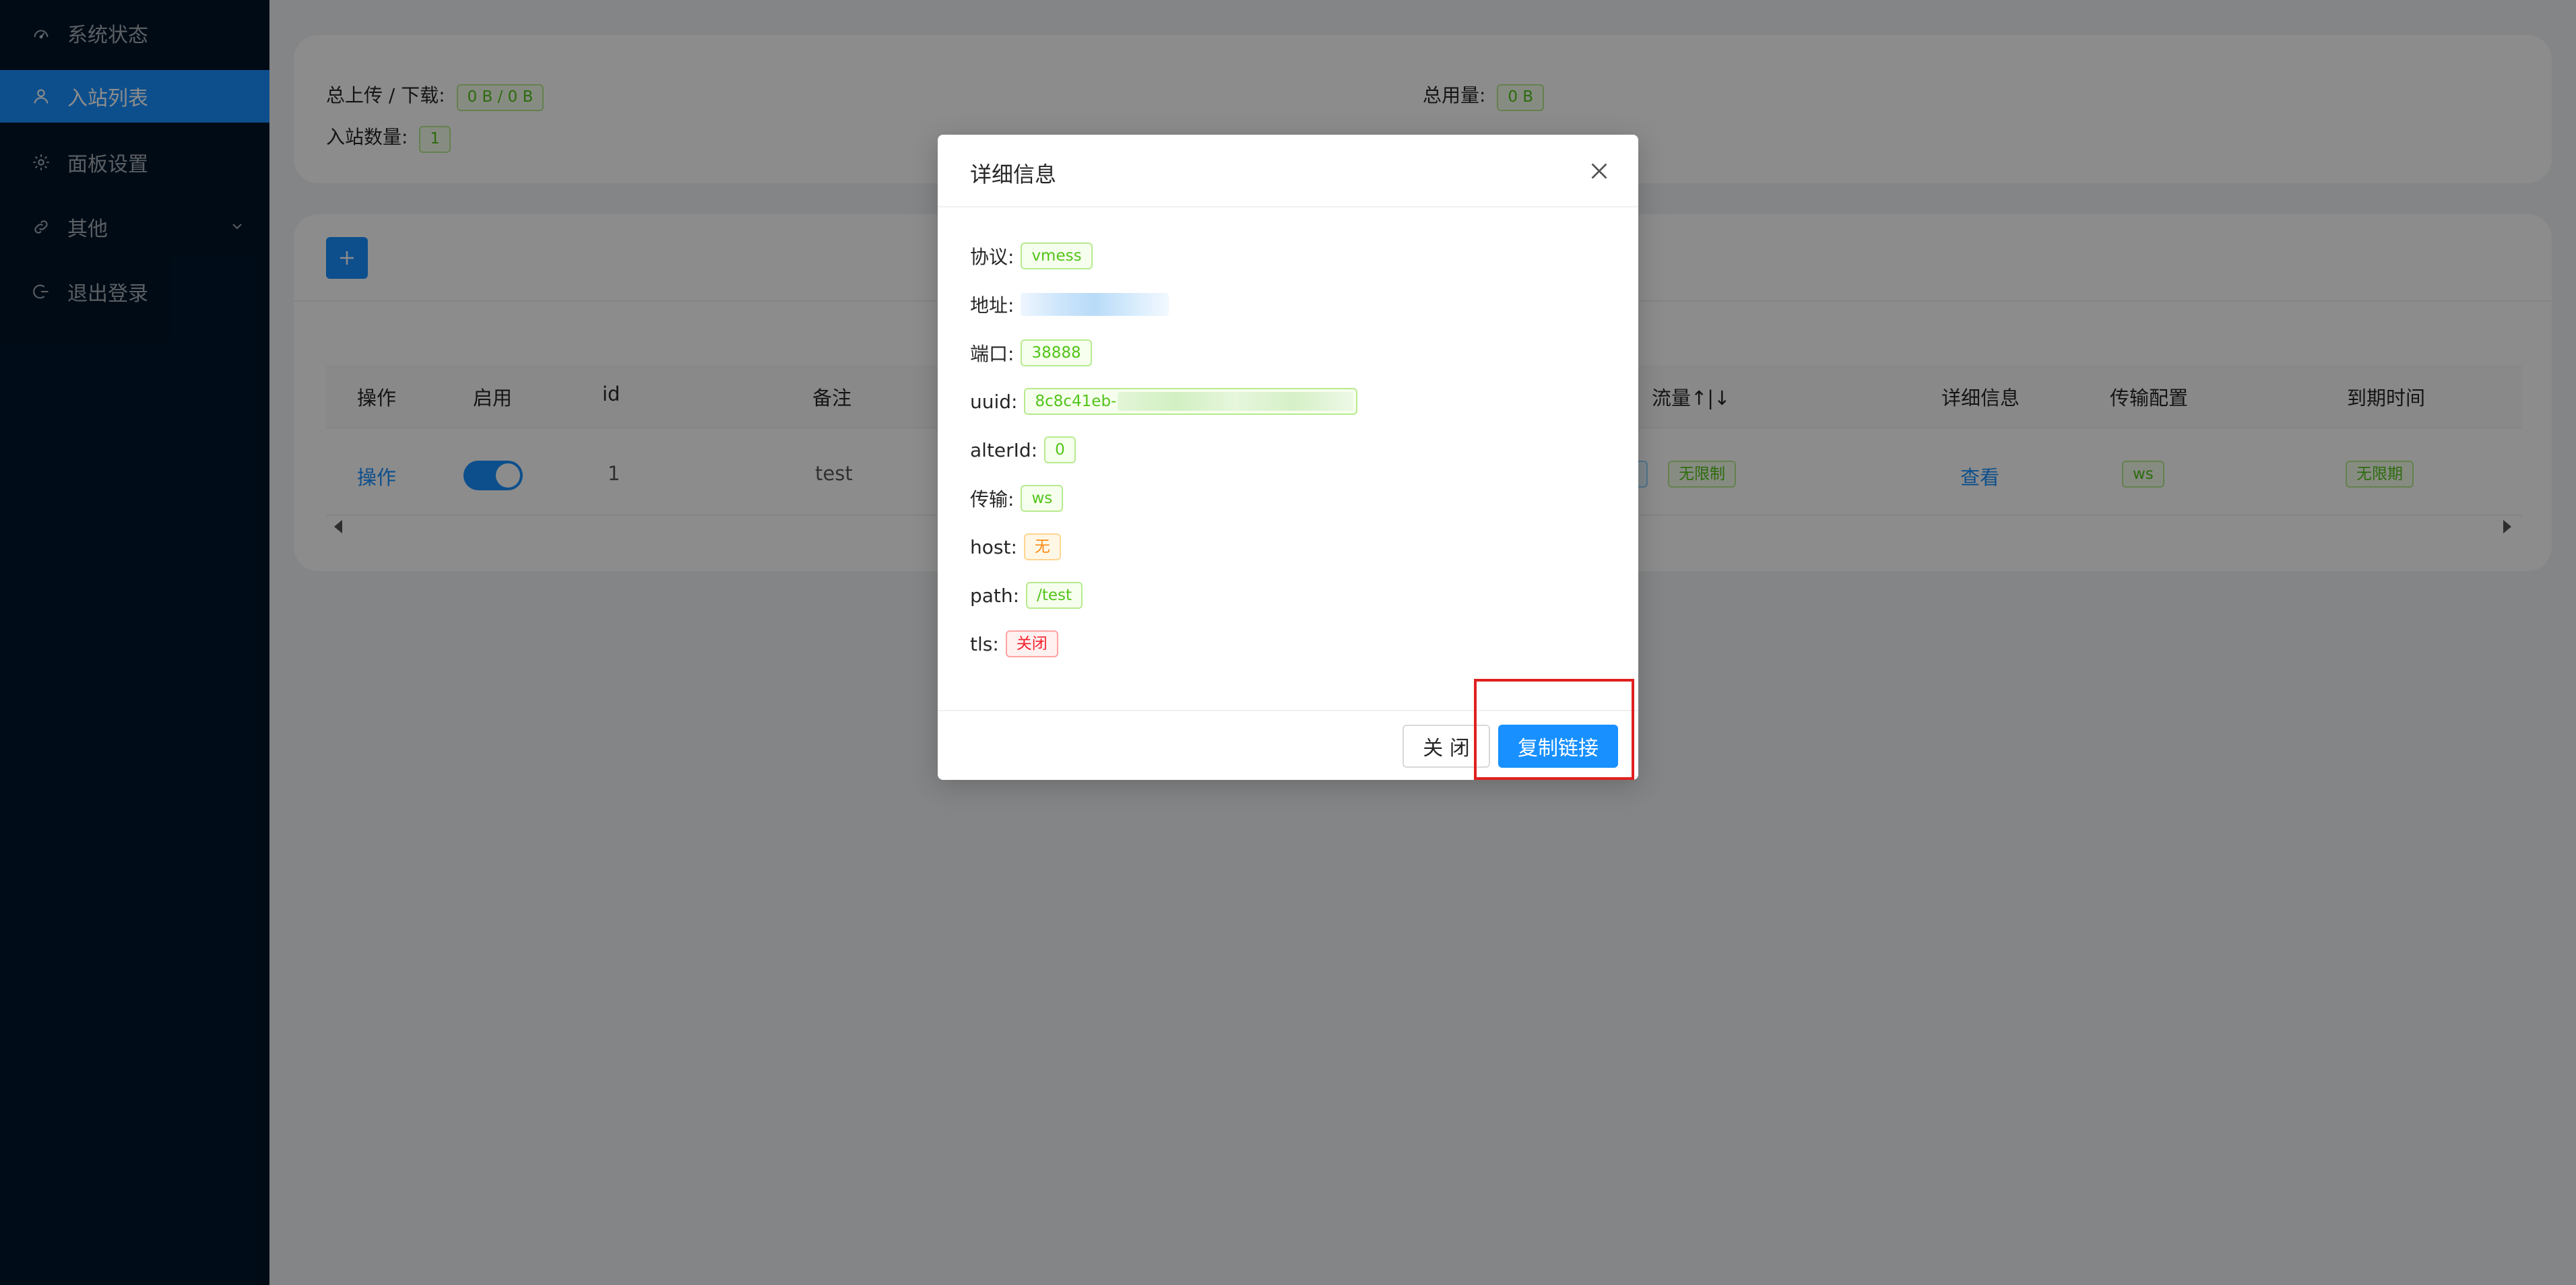 Image resolution: width=2576 pixels, height=1285 pixels. I want to click on network-tag: ws, so click(1042, 499).